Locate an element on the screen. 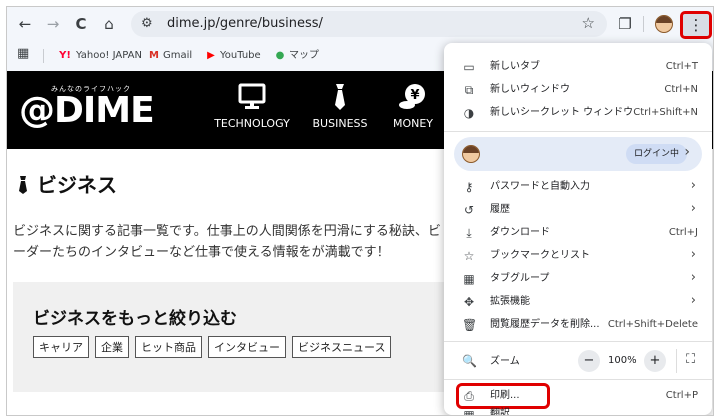 This screenshot has height=420, width=718. bookmark-youtube: ▶ YouTube is located at coordinates (233, 56).